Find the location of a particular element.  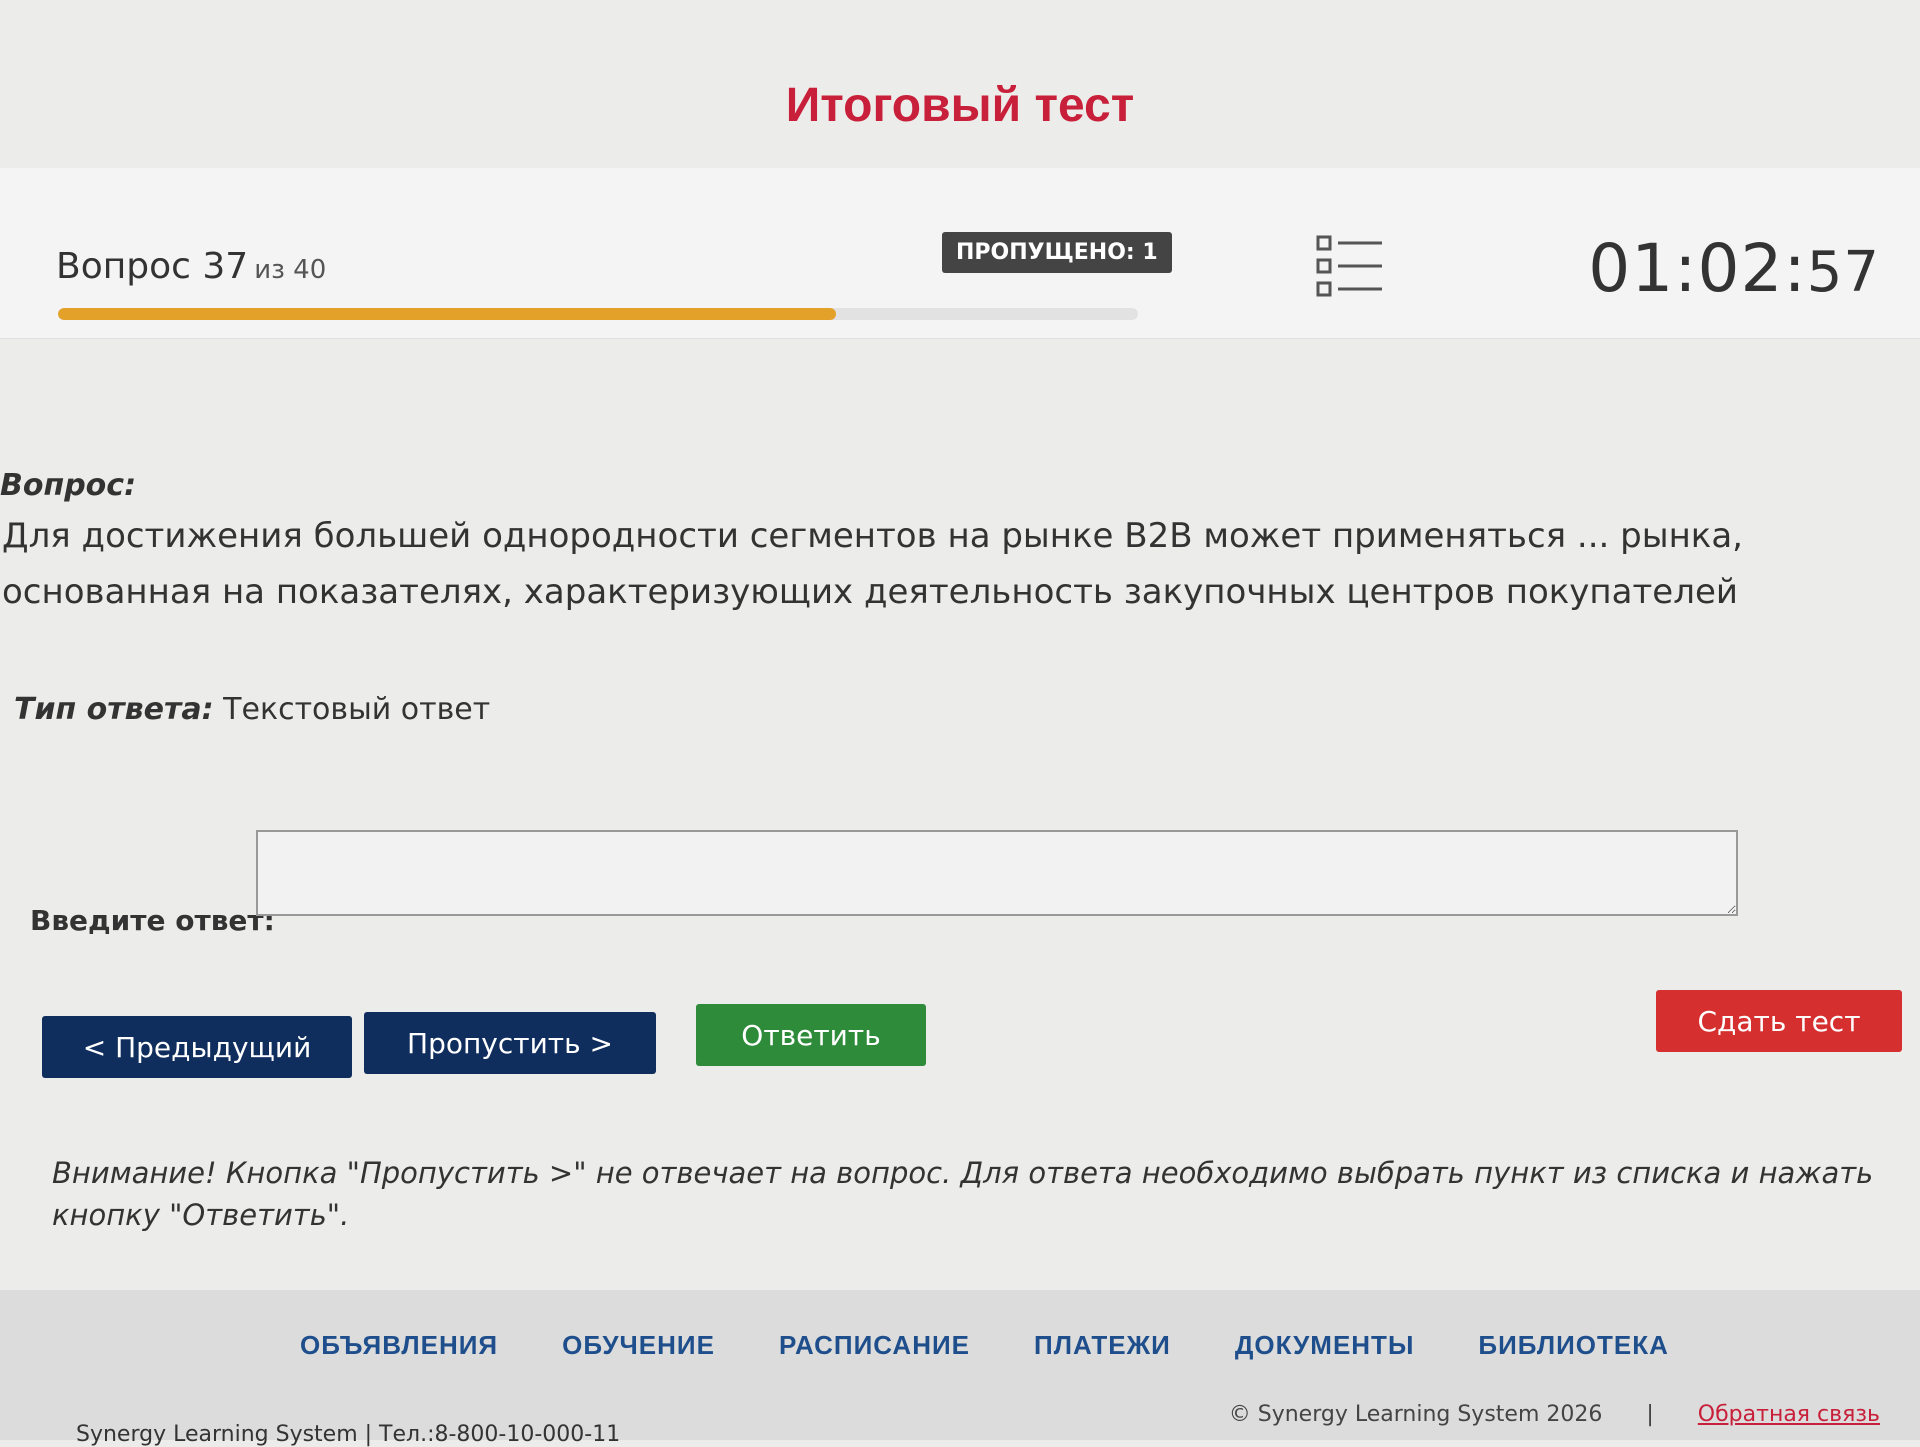

answer-type: Тип ответа: Текстовый ответ is located at coordinates (252, 709).